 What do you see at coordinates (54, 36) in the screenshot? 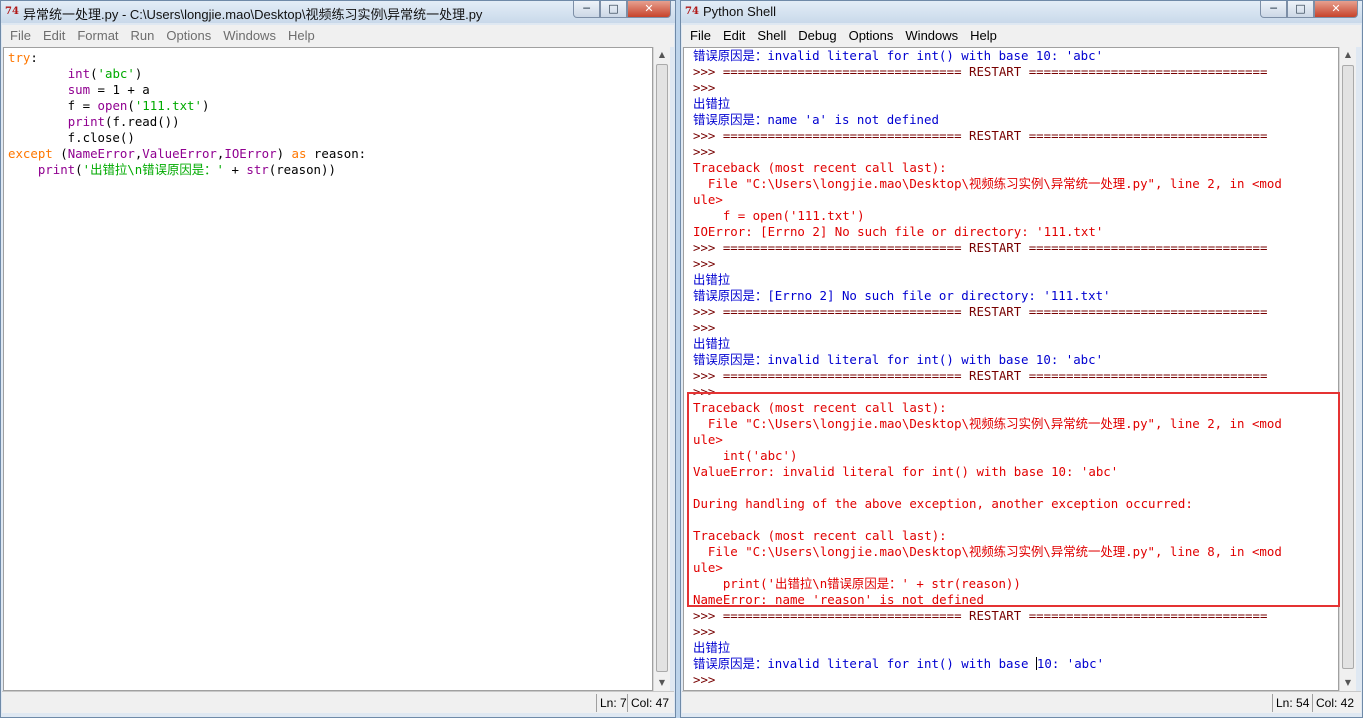
I see `editor-menu-edit: Edit` at bounding box center [54, 36].